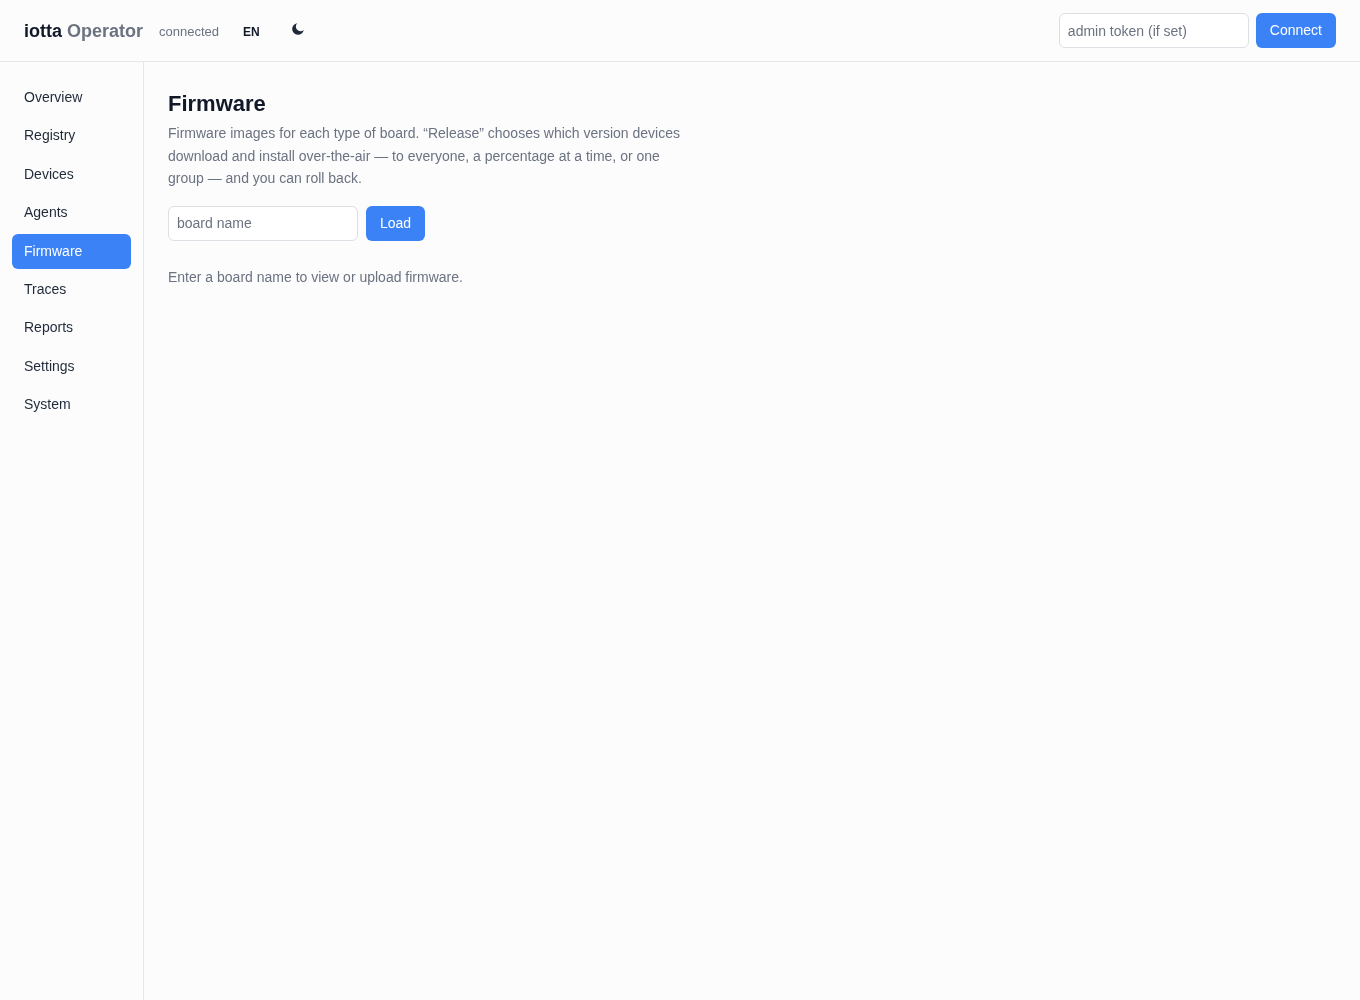 This screenshot has height=1000, width=1360. What do you see at coordinates (217, 104) in the screenshot?
I see `page-title: Firmware` at bounding box center [217, 104].